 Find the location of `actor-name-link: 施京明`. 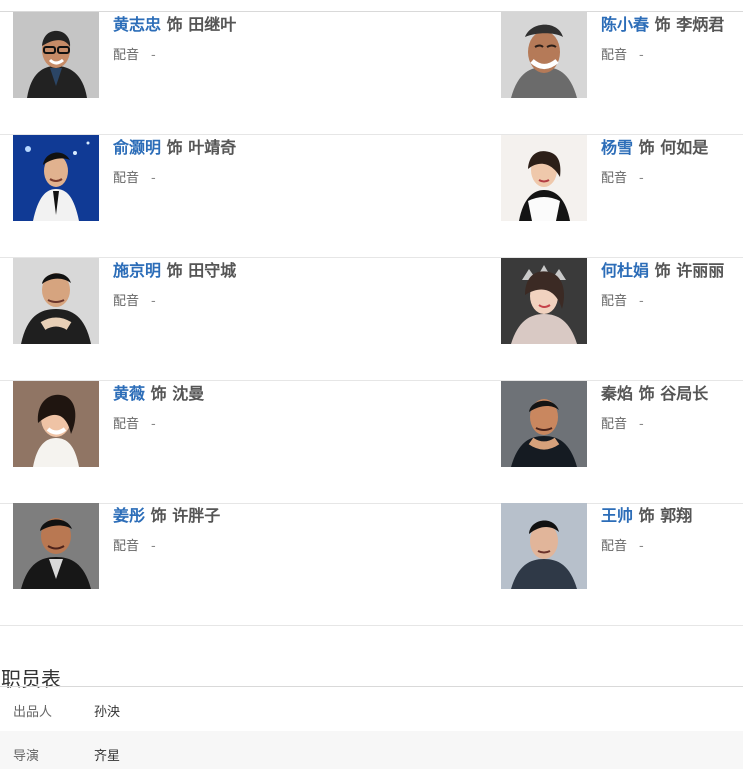

actor-name-link: 施京明 is located at coordinates (137, 270).